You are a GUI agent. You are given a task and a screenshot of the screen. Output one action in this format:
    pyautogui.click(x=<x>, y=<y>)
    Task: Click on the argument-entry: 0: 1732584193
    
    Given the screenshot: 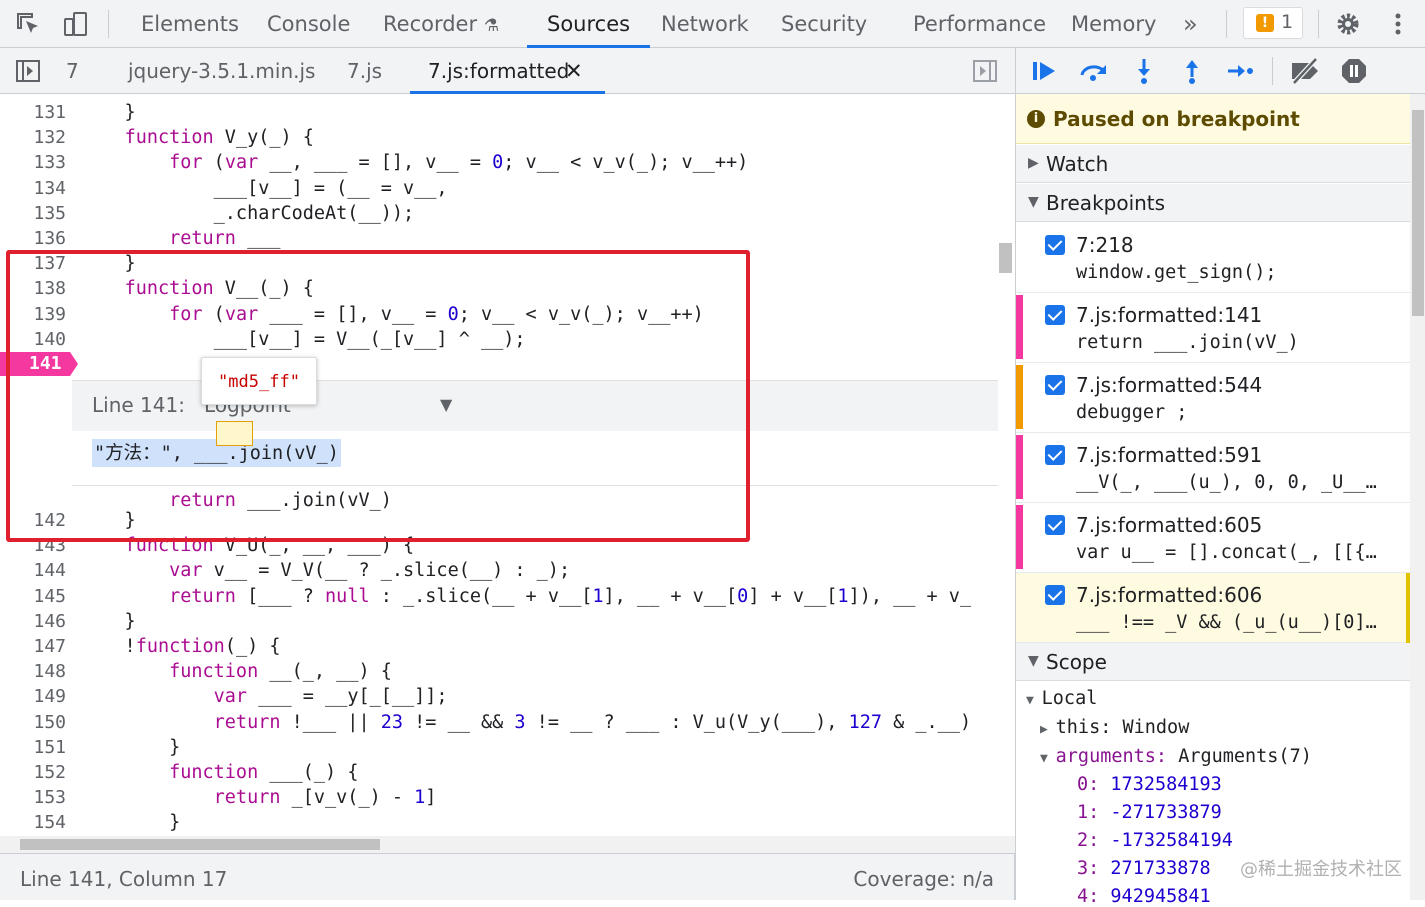 What is the action you would take?
    pyautogui.click(x=1149, y=784)
    